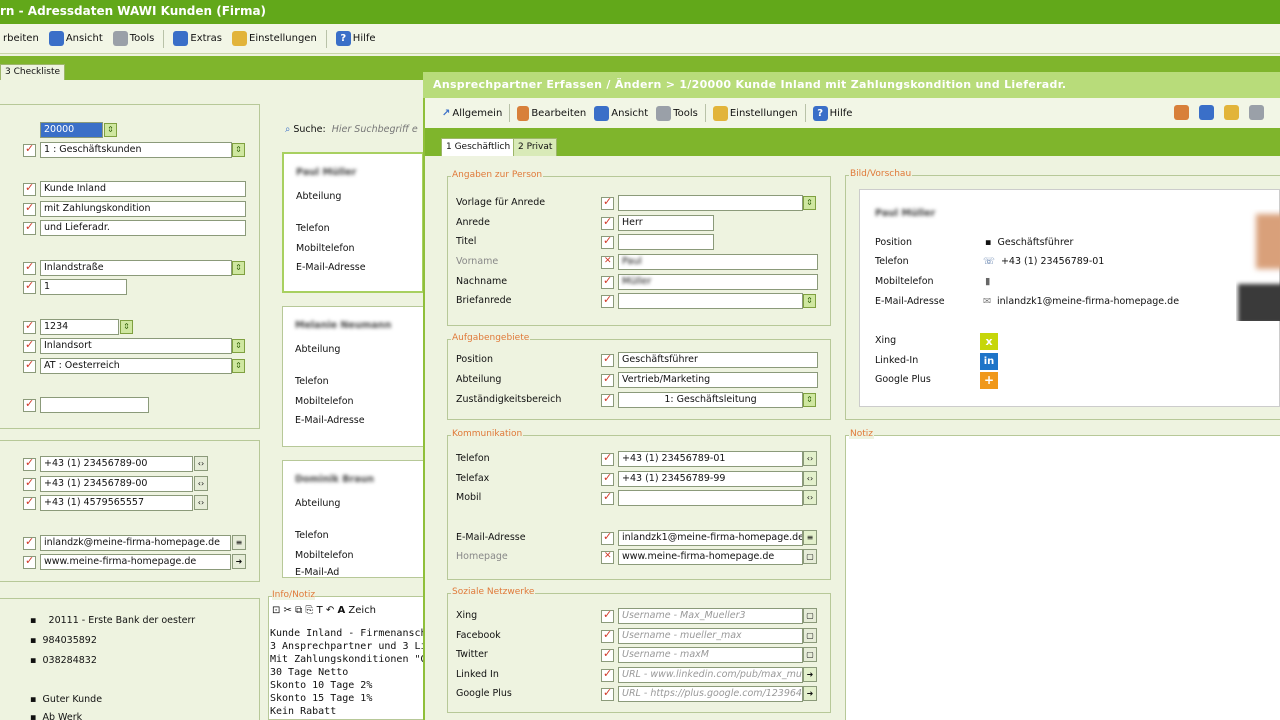 This screenshot has width=1280, height=720. I want to click on note-group: Notiz, so click(1062, 574).